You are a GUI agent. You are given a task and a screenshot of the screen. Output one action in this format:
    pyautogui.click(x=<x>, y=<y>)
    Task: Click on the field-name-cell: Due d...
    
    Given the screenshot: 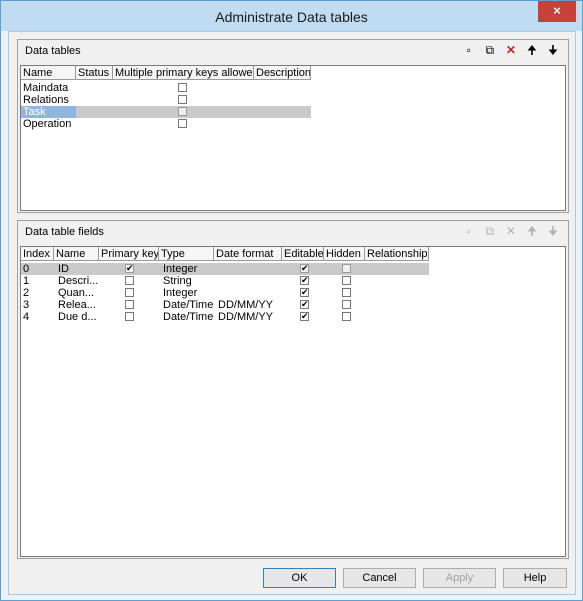 What is the action you would take?
    pyautogui.click(x=77, y=317)
    